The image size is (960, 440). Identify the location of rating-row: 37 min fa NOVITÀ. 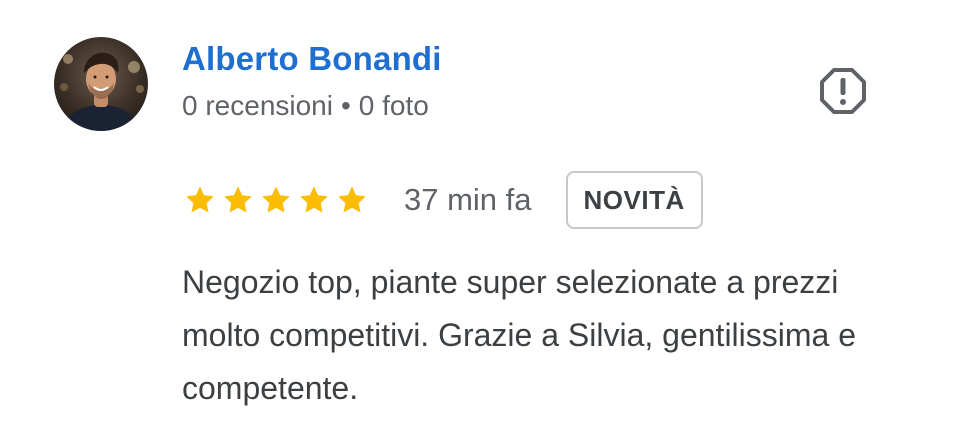
(443, 200).